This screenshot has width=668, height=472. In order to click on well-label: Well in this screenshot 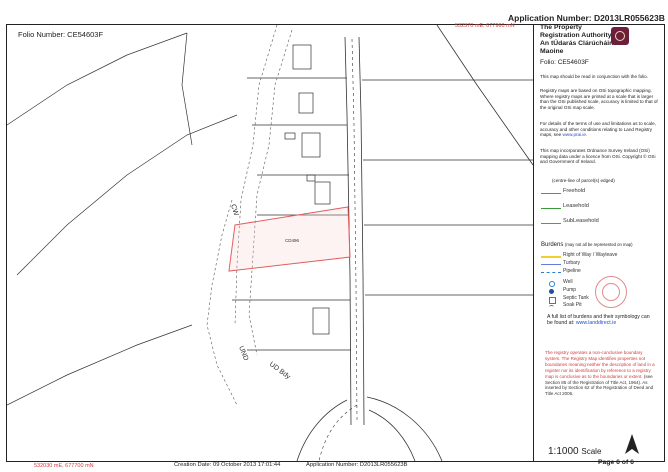, I will do `click(568, 282)`.